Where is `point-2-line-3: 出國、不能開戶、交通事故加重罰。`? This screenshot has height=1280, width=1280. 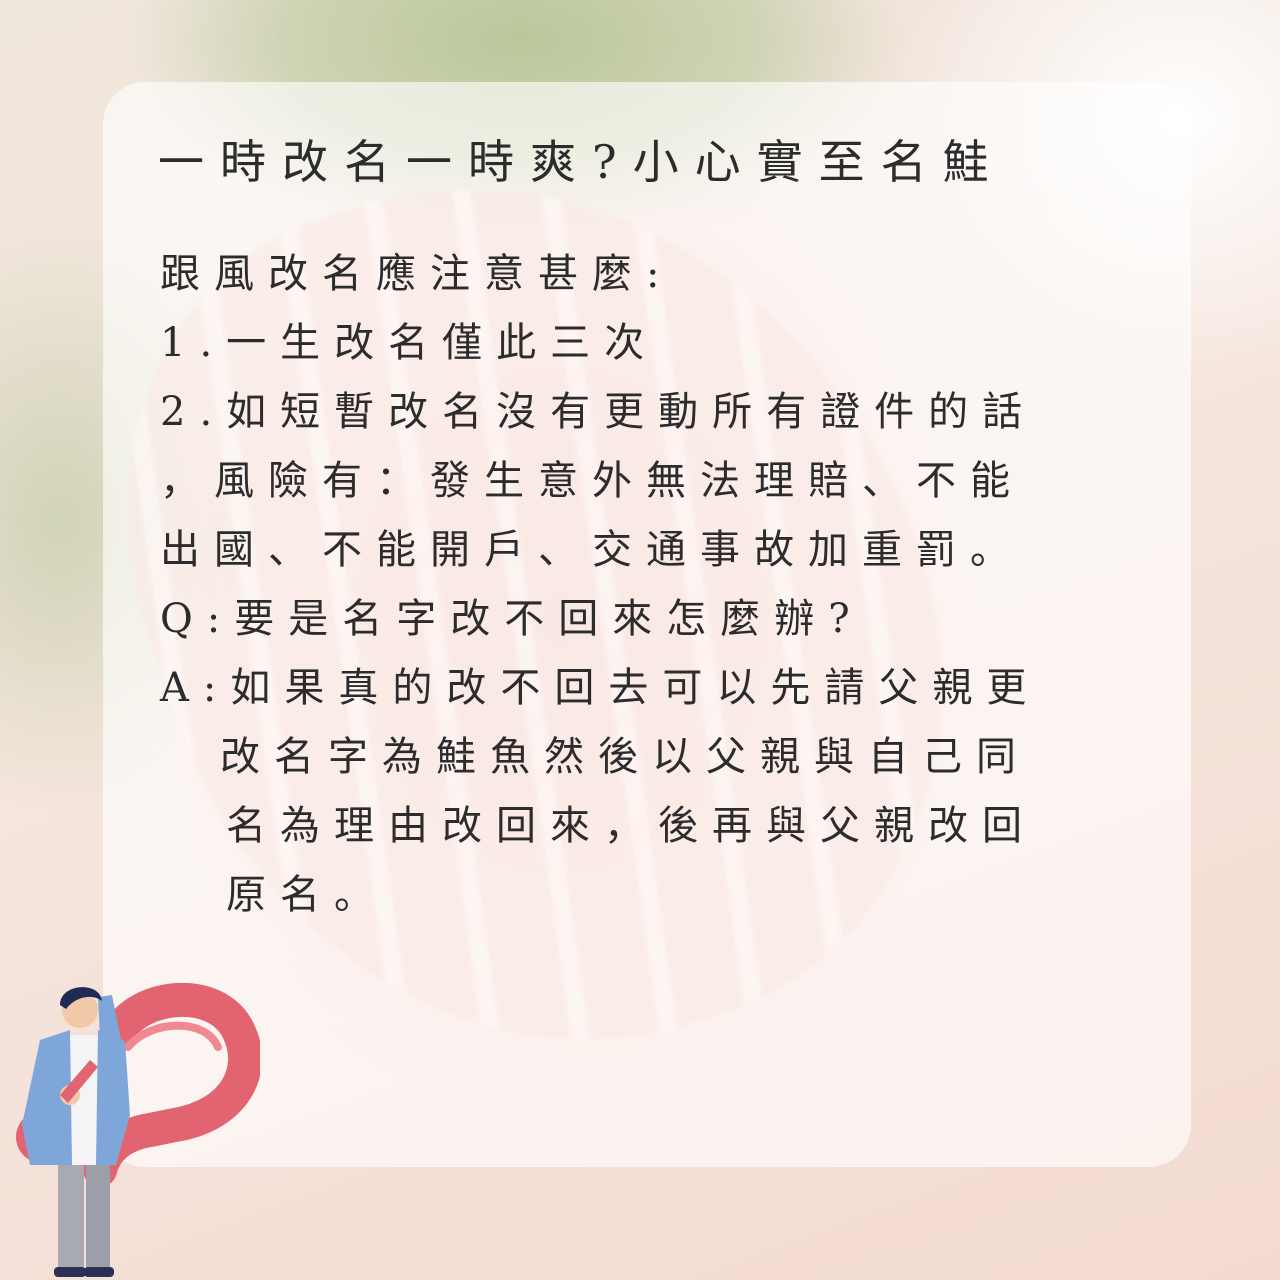
point-2-line-3: 出國、不能開戶、交通事故加重罰。 is located at coordinates (592, 550).